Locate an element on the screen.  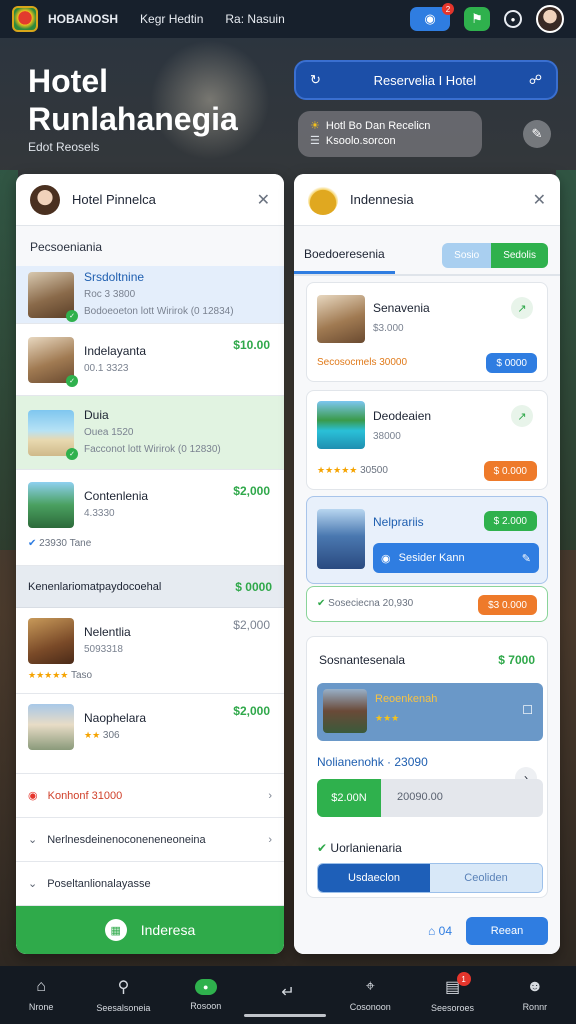
nav-booking: ● Rosoon is located at coordinates (206, 995).